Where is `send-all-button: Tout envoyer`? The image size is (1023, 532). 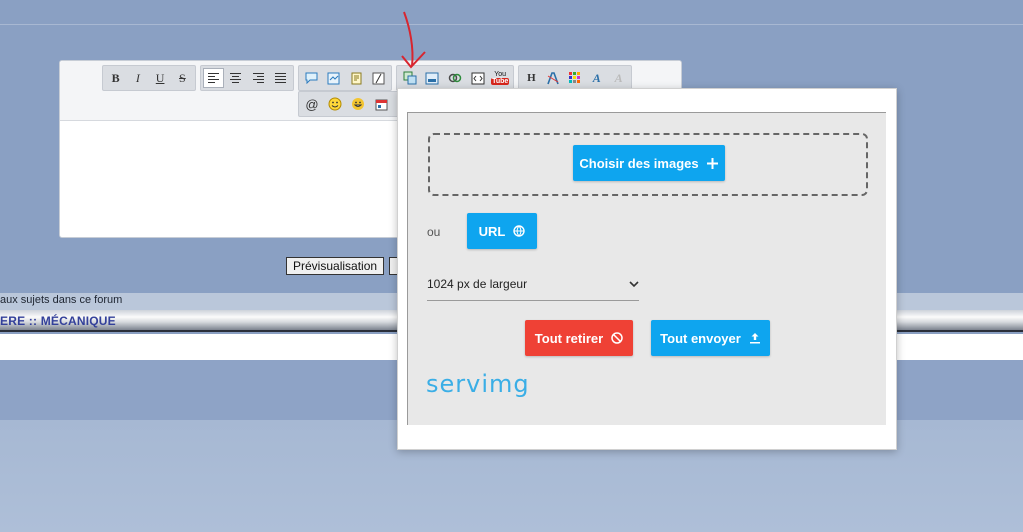
send-all-button: Tout envoyer is located at coordinates (710, 338).